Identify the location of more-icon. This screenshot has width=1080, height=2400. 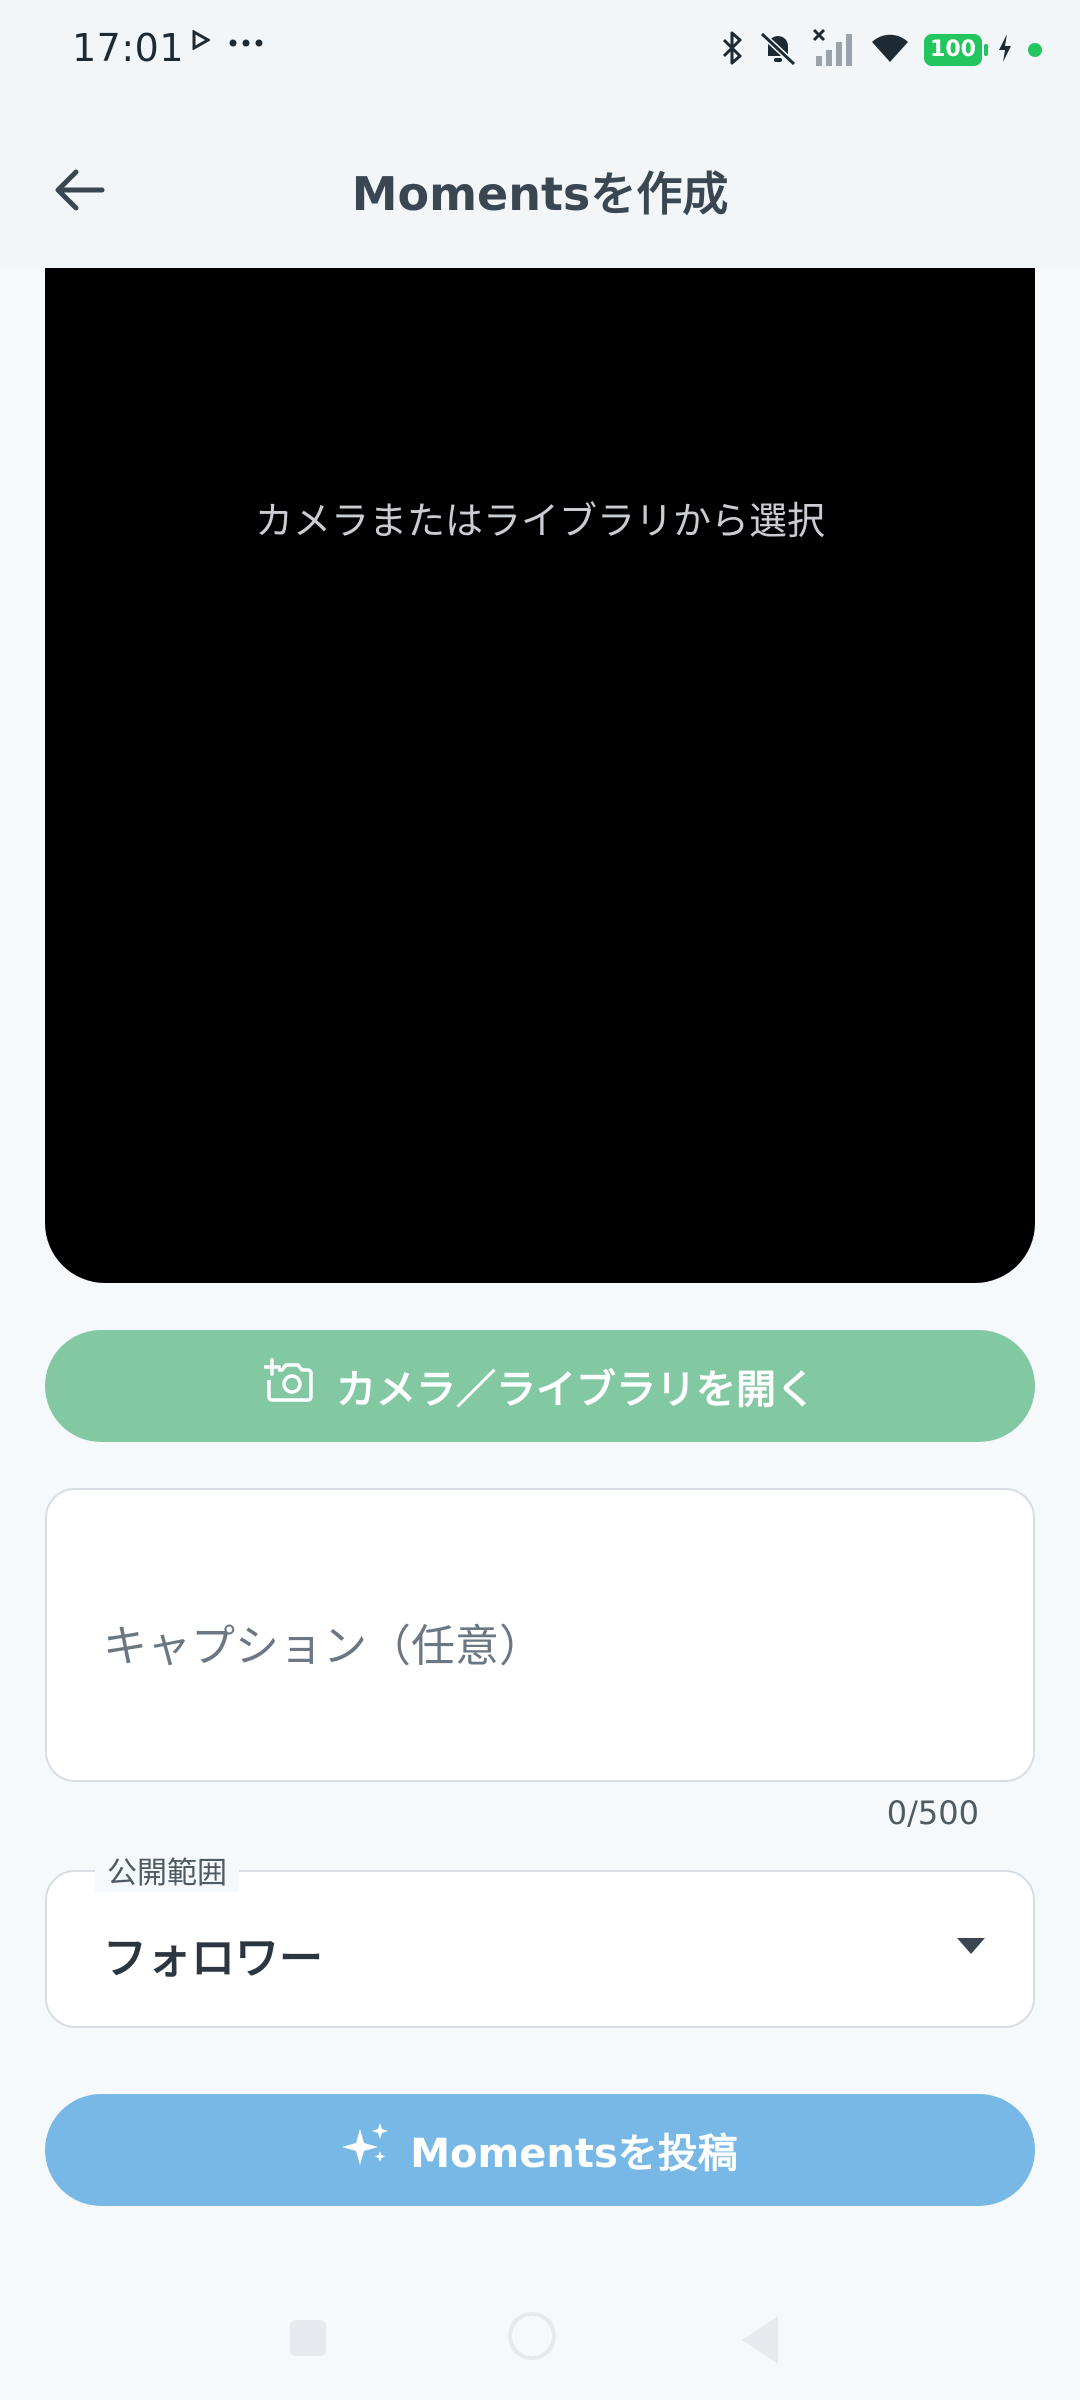
(246, 42).